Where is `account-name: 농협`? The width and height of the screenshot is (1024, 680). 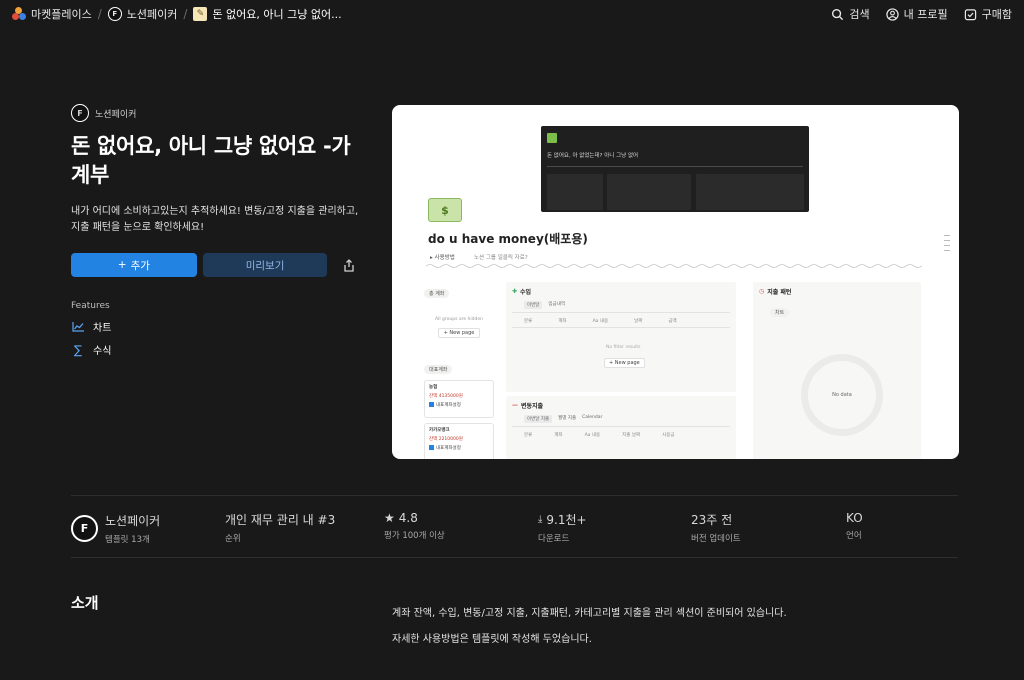
account-name: 농협 is located at coordinates (433, 387).